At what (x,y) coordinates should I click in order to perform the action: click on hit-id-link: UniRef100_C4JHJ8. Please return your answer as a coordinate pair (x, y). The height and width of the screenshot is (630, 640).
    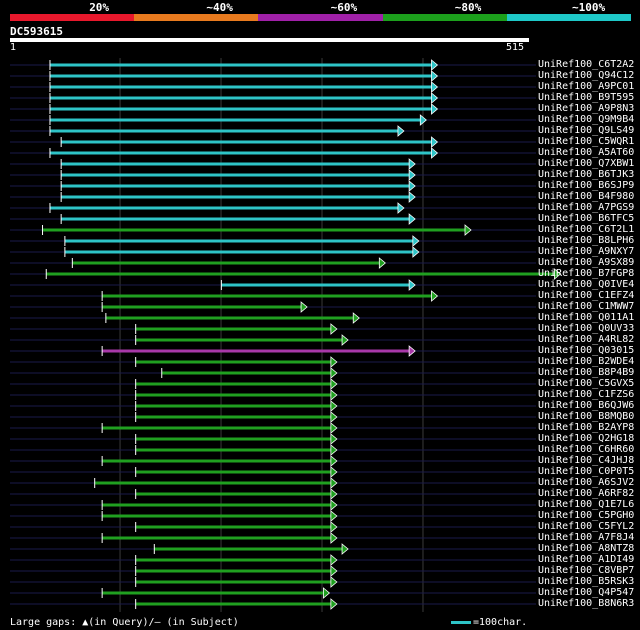
    Looking at the image, I should click on (586, 460).